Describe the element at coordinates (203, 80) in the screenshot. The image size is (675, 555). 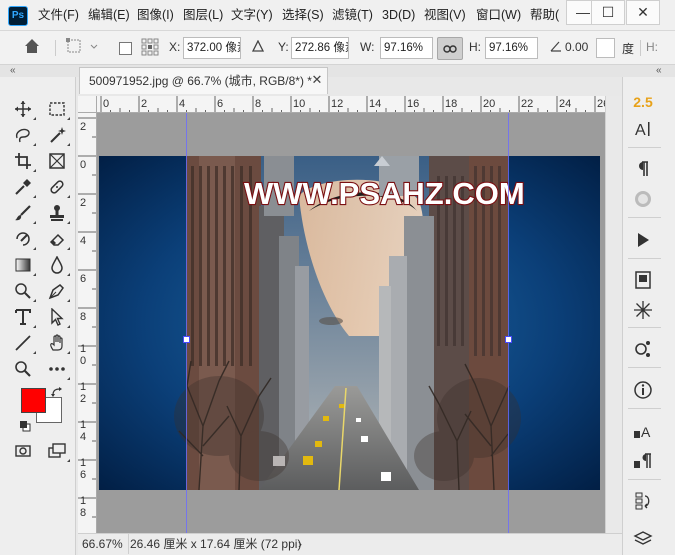
I see `document-tab: 500971952.jpg @ 66.7% (城市, RGB/8*) *` at that location.